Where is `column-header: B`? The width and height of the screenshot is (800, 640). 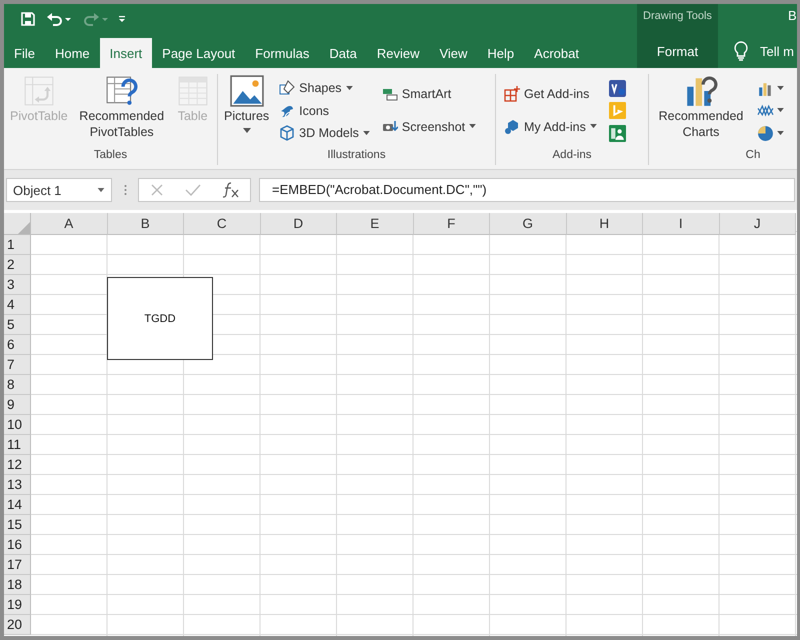
column-header: B is located at coordinates (146, 224).